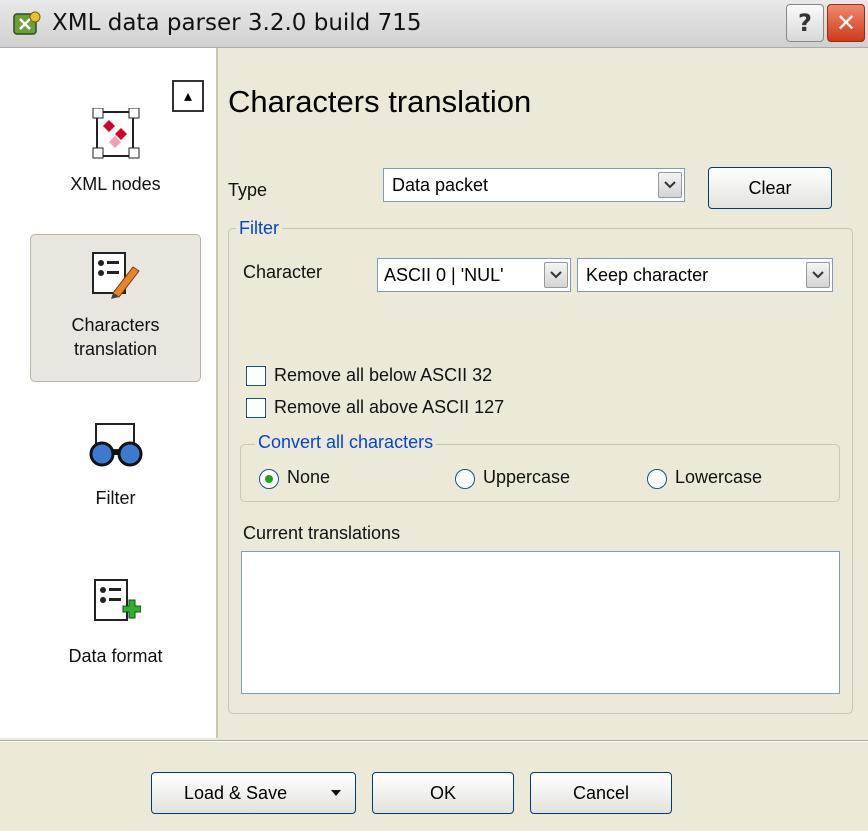  I want to click on remove-above-checkbox, so click(256, 408).